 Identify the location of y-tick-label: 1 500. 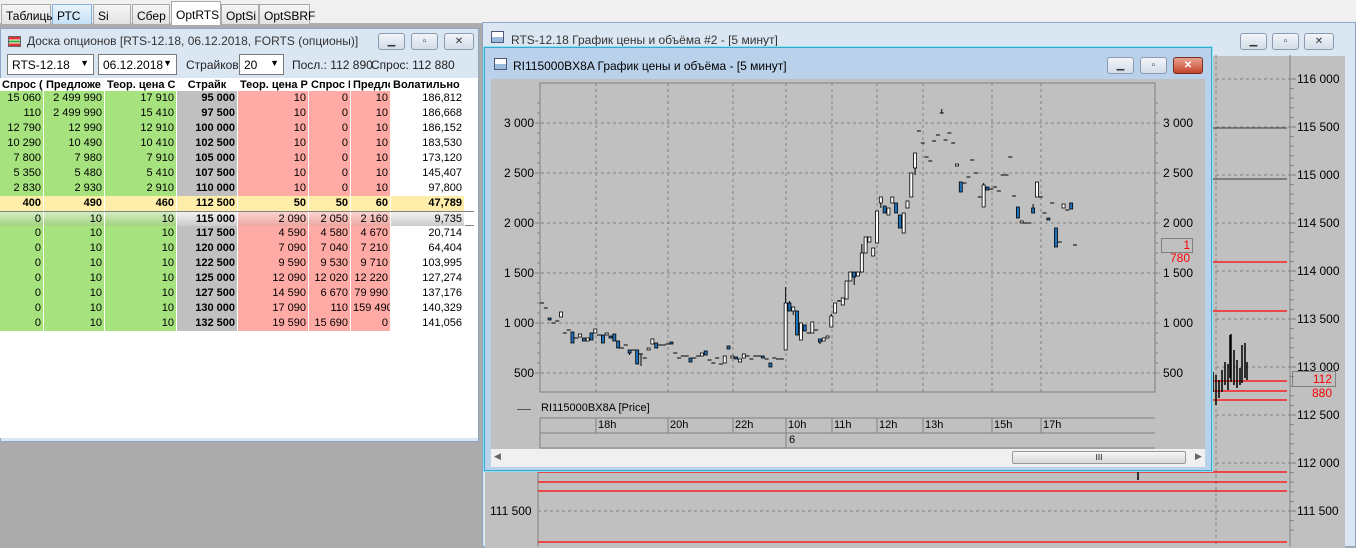
(518, 273).